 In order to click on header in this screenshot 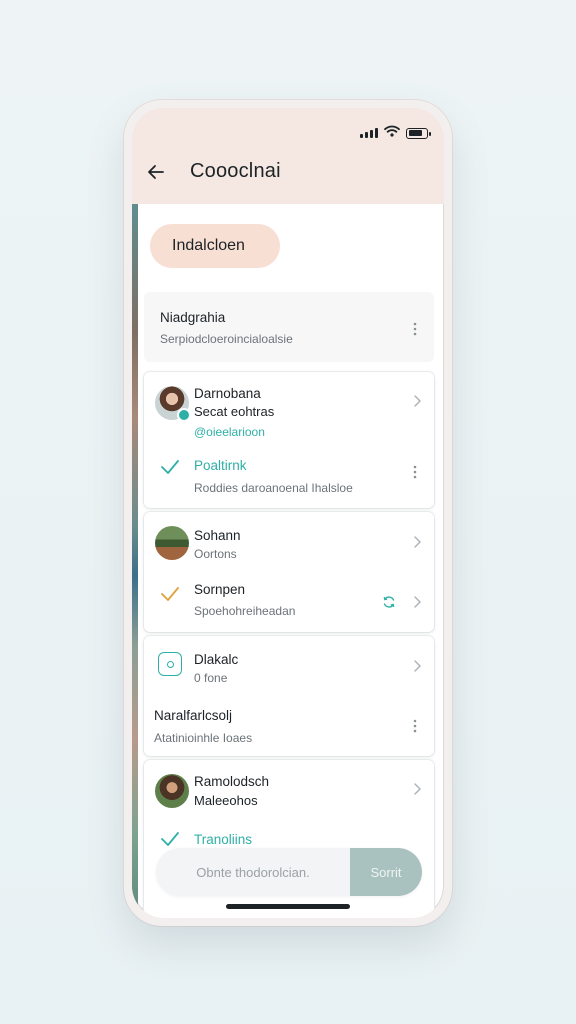, I will do `click(288, 156)`.